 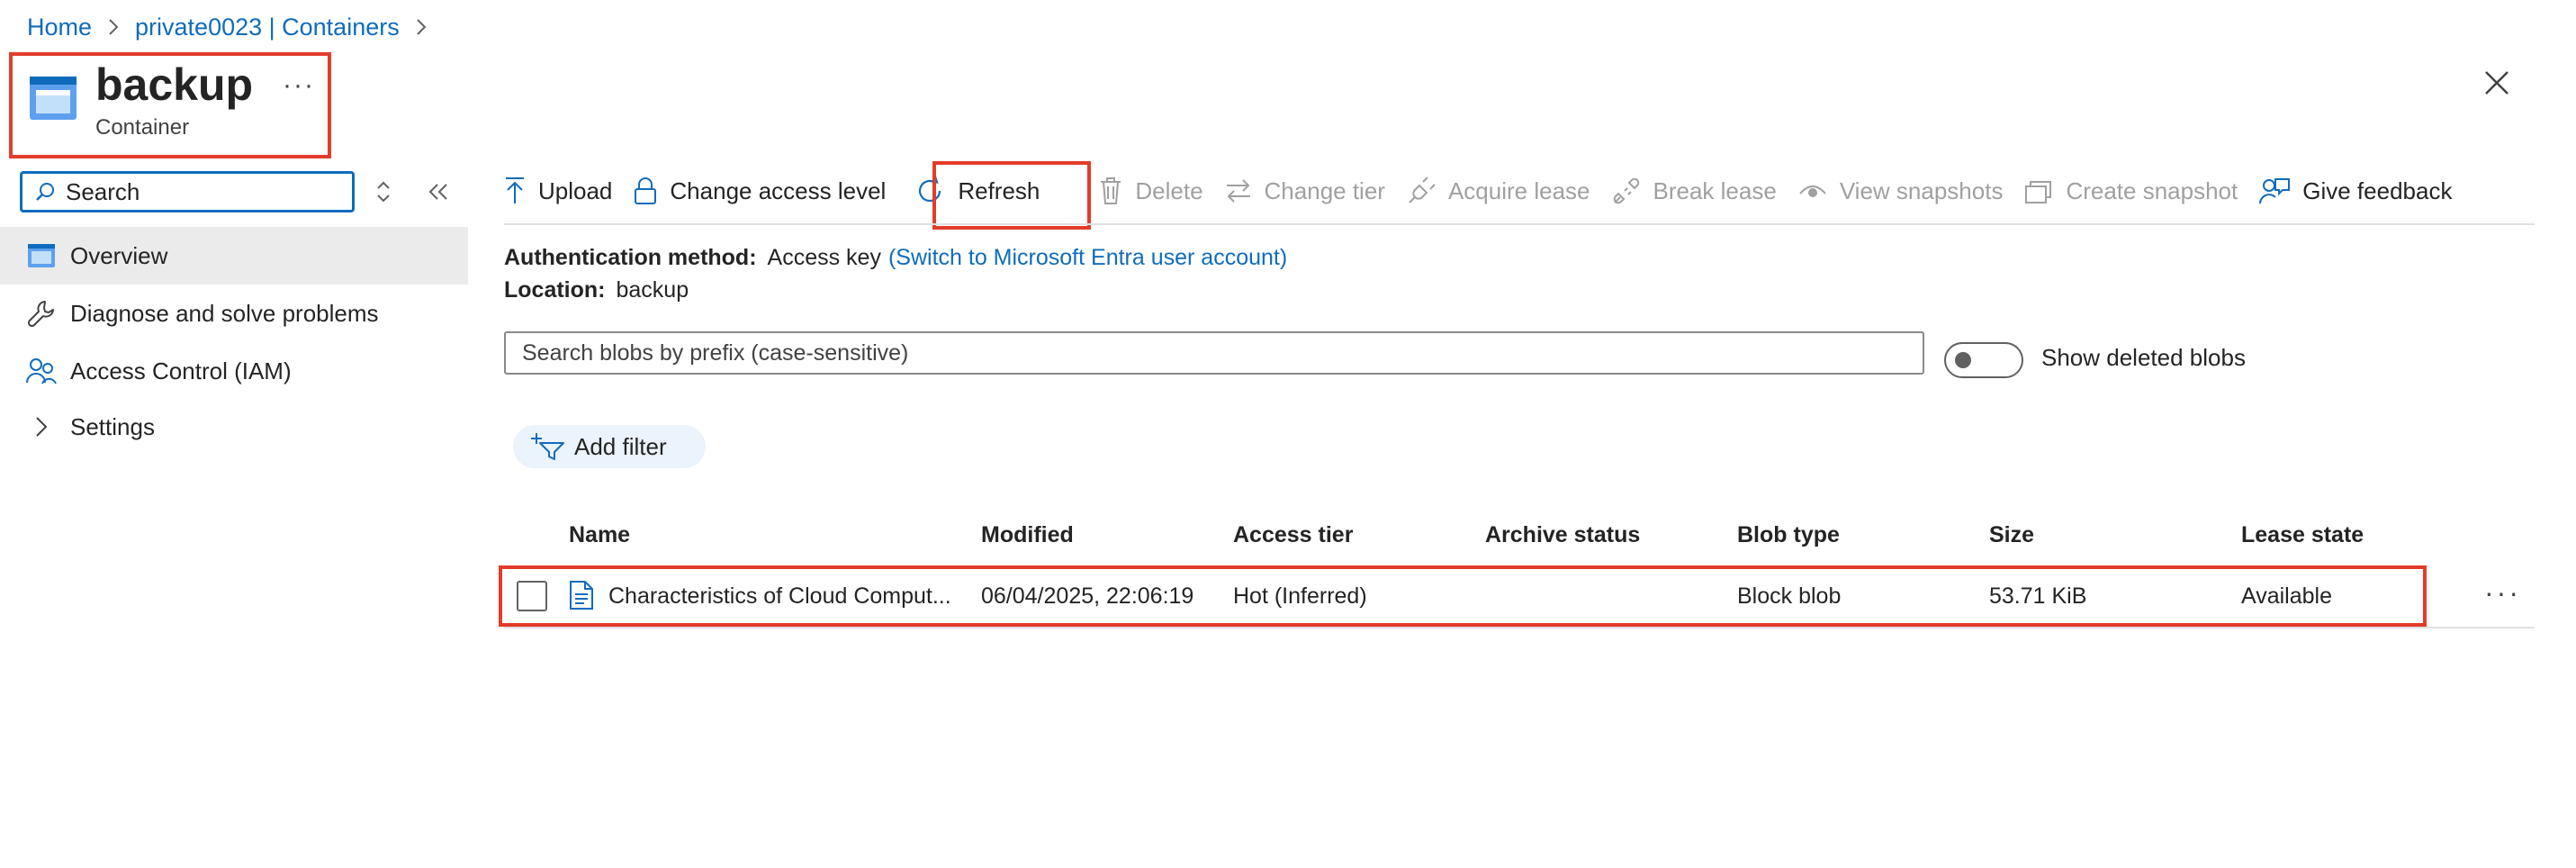 I want to click on view-snapshots-button: View snapshots, so click(x=1901, y=190).